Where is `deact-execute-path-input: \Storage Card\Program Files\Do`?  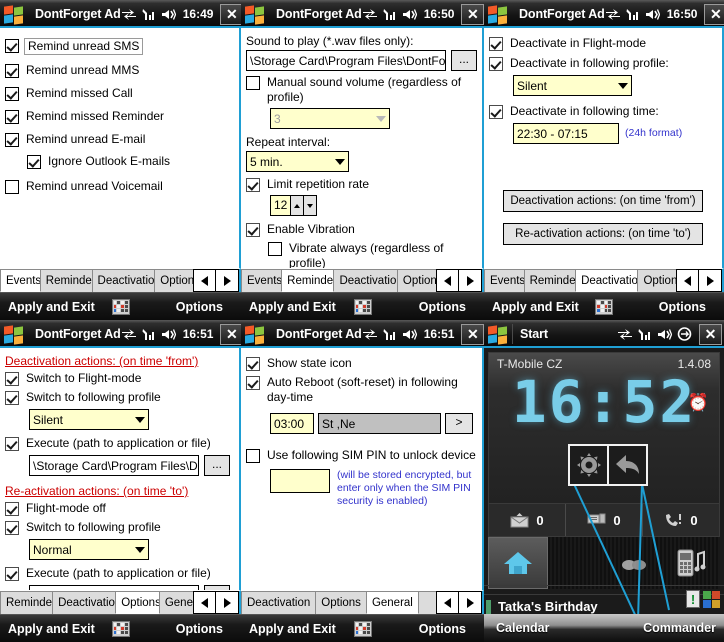
deact-execute-path-input: \Storage Card\Program Files\Do is located at coordinates (114, 465).